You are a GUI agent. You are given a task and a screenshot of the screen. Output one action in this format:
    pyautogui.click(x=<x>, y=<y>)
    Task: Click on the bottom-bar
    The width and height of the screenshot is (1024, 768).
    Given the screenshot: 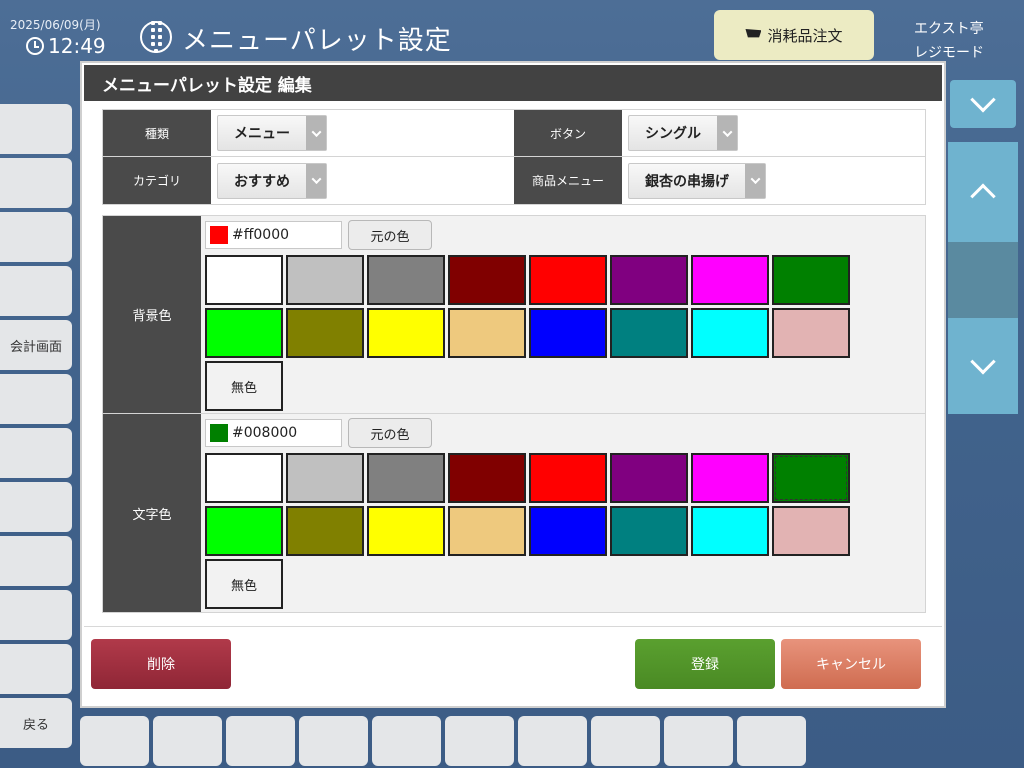 What is the action you would take?
    pyautogui.click(x=443, y=741)
    